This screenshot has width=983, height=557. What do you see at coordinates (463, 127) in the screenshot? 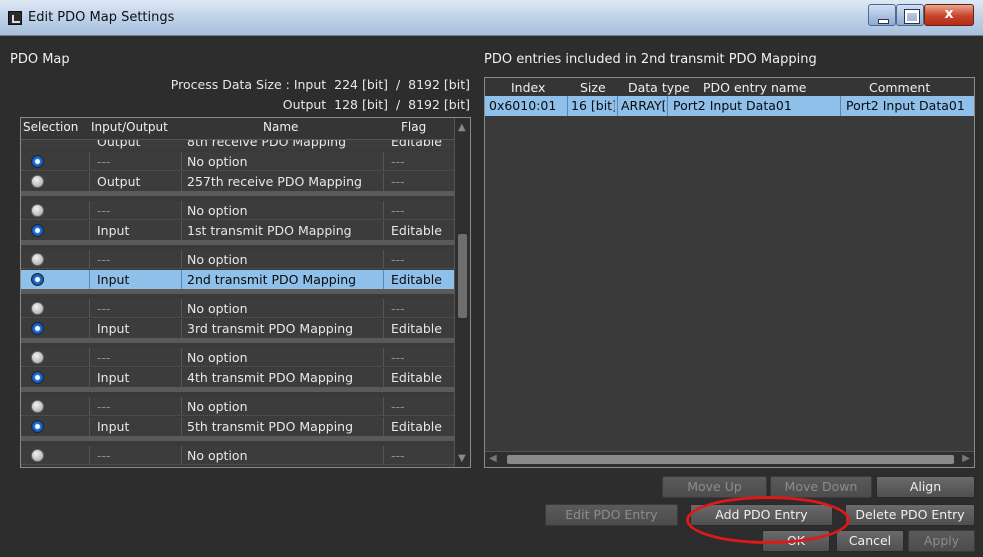
I see `scroll-up-icon: ▲` at bounding box center [463, 127].